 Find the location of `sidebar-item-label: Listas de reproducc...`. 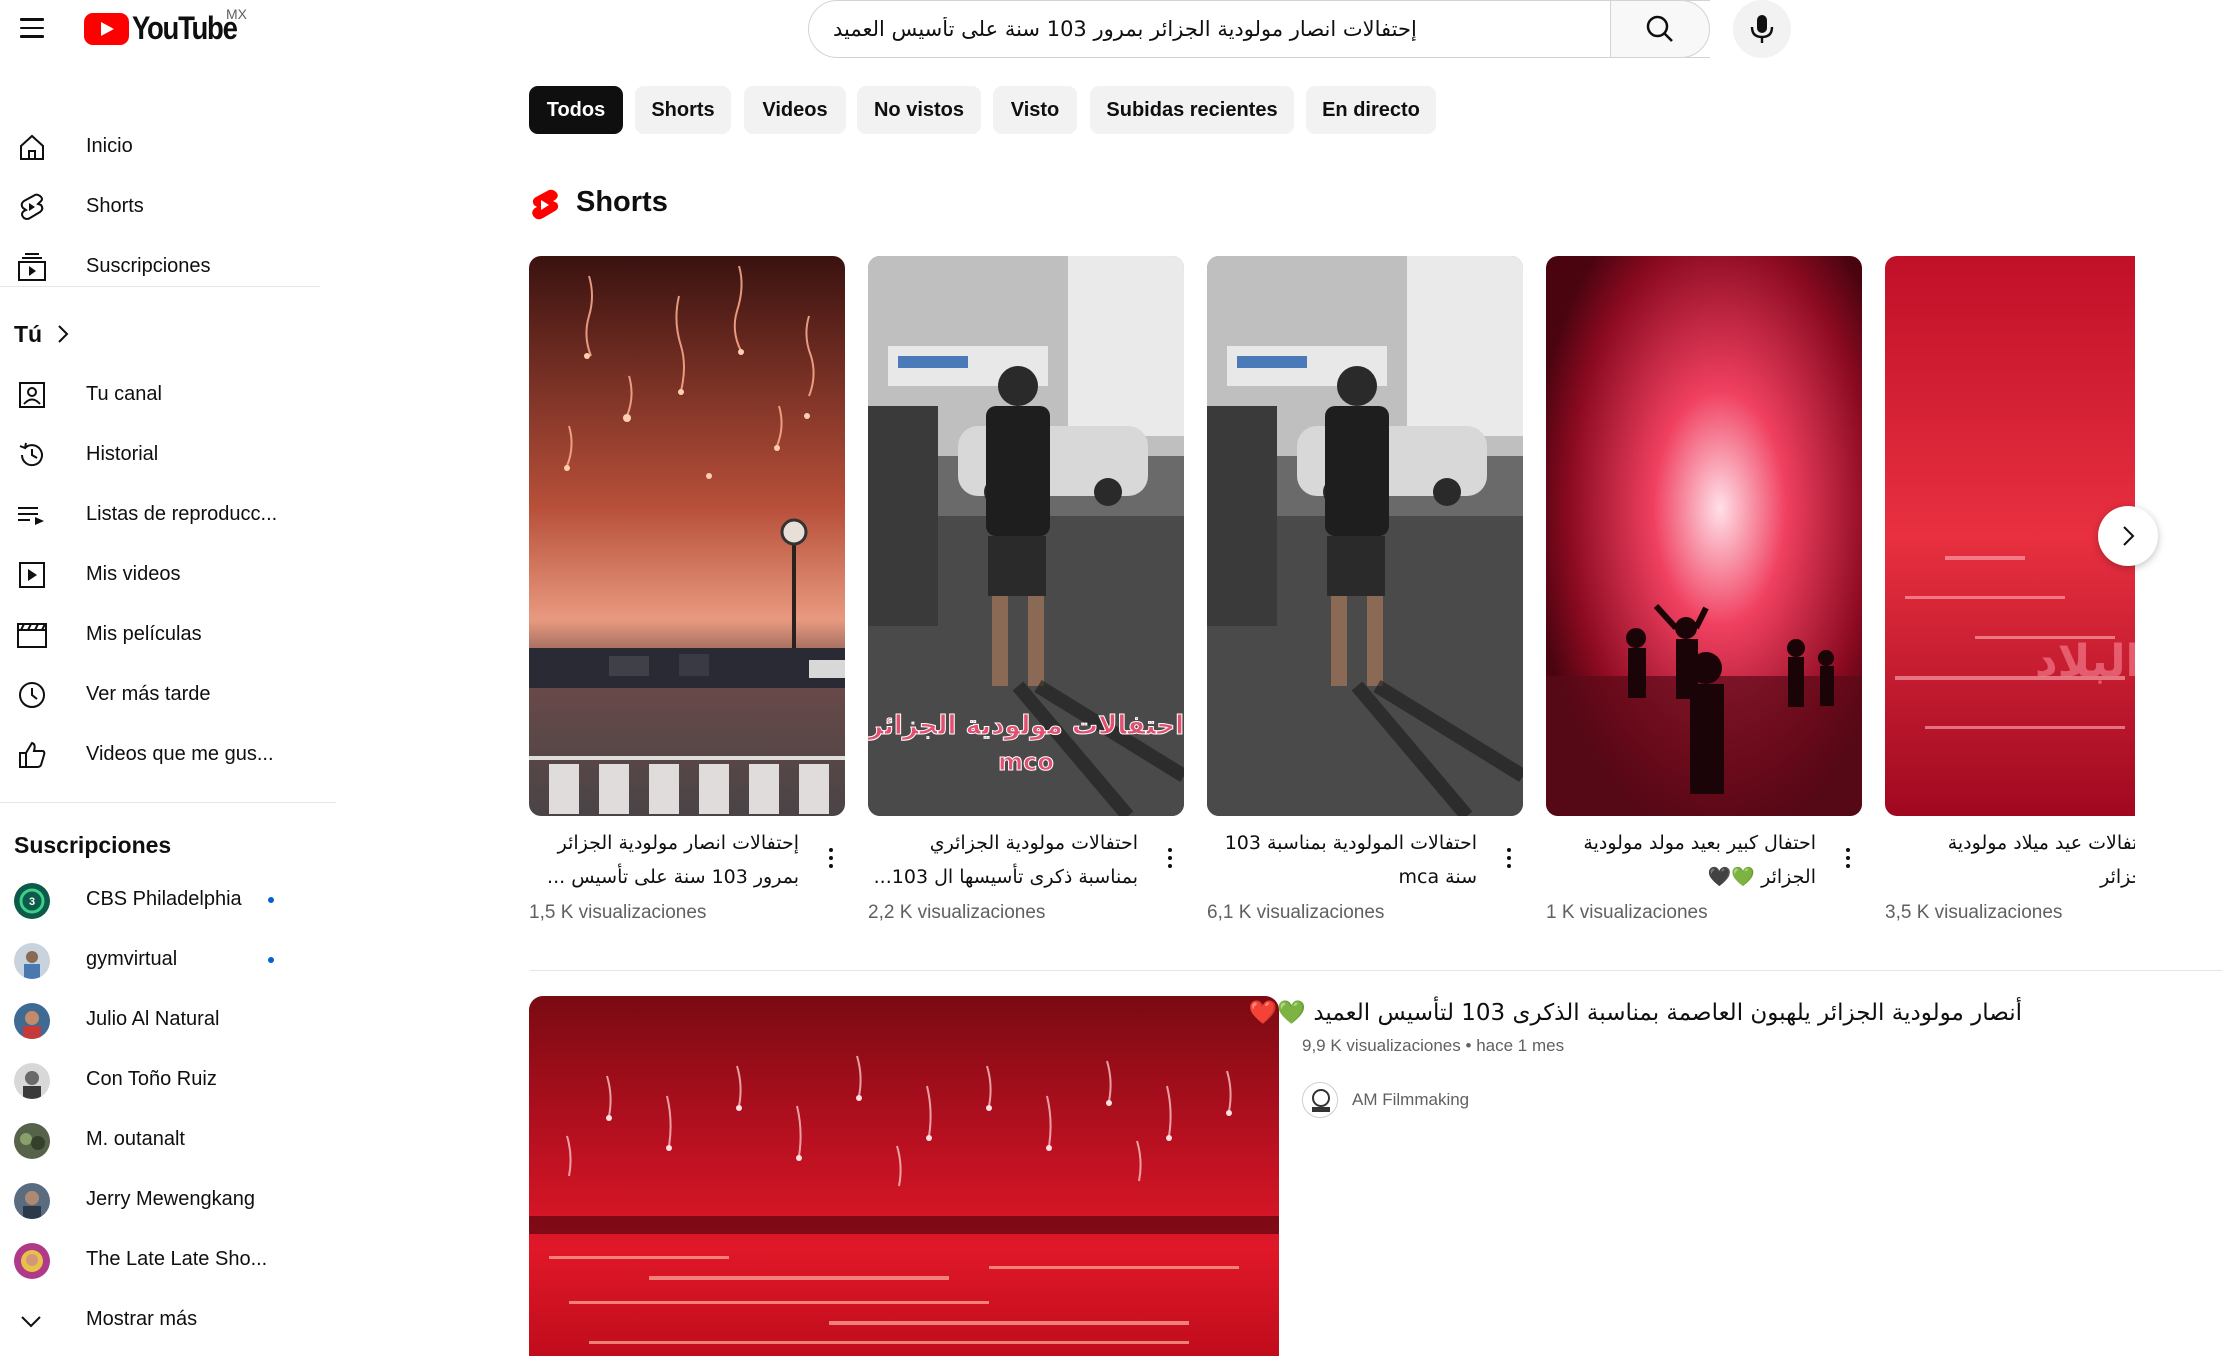

sidebar-item-label: Listas de reproducc... is located at coordinates (182, 513).